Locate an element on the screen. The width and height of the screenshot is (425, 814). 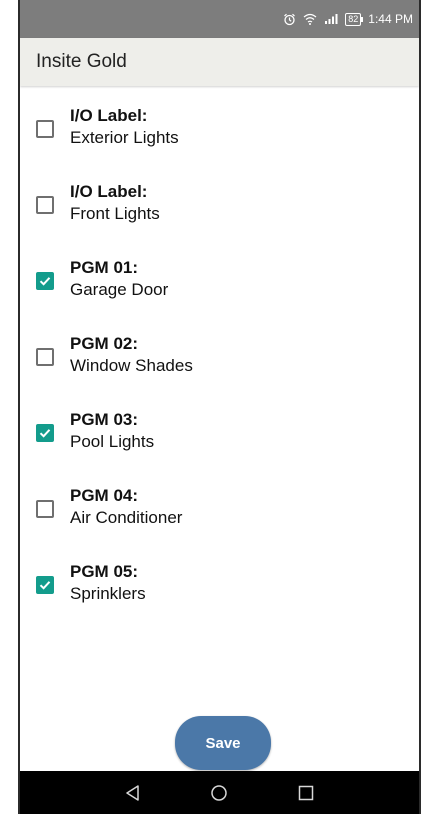
item-label: PGM 05: is located at coordinates (104, 571).